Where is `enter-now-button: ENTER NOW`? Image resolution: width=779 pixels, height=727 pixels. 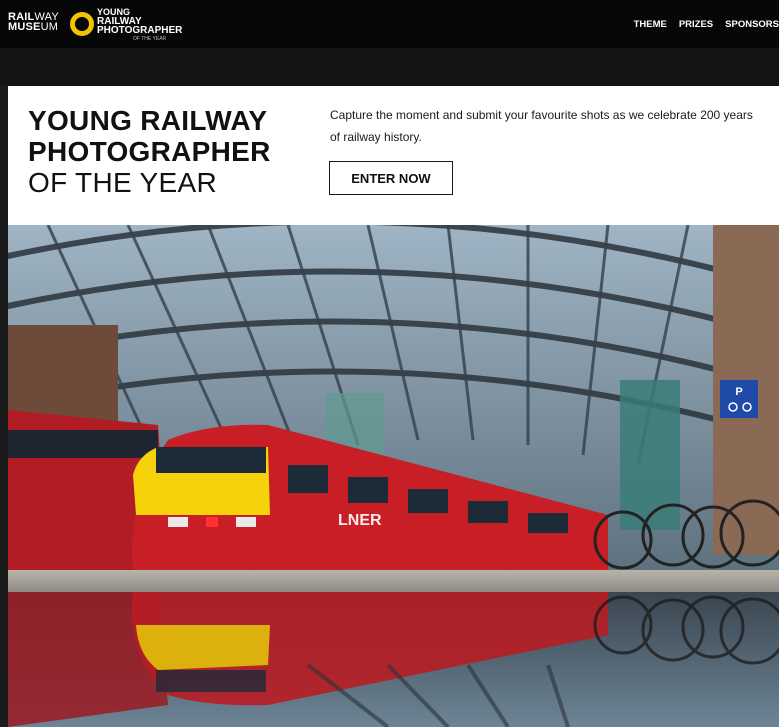 enter-now-button: ENTER NOW is located at coordinates (391, 178).